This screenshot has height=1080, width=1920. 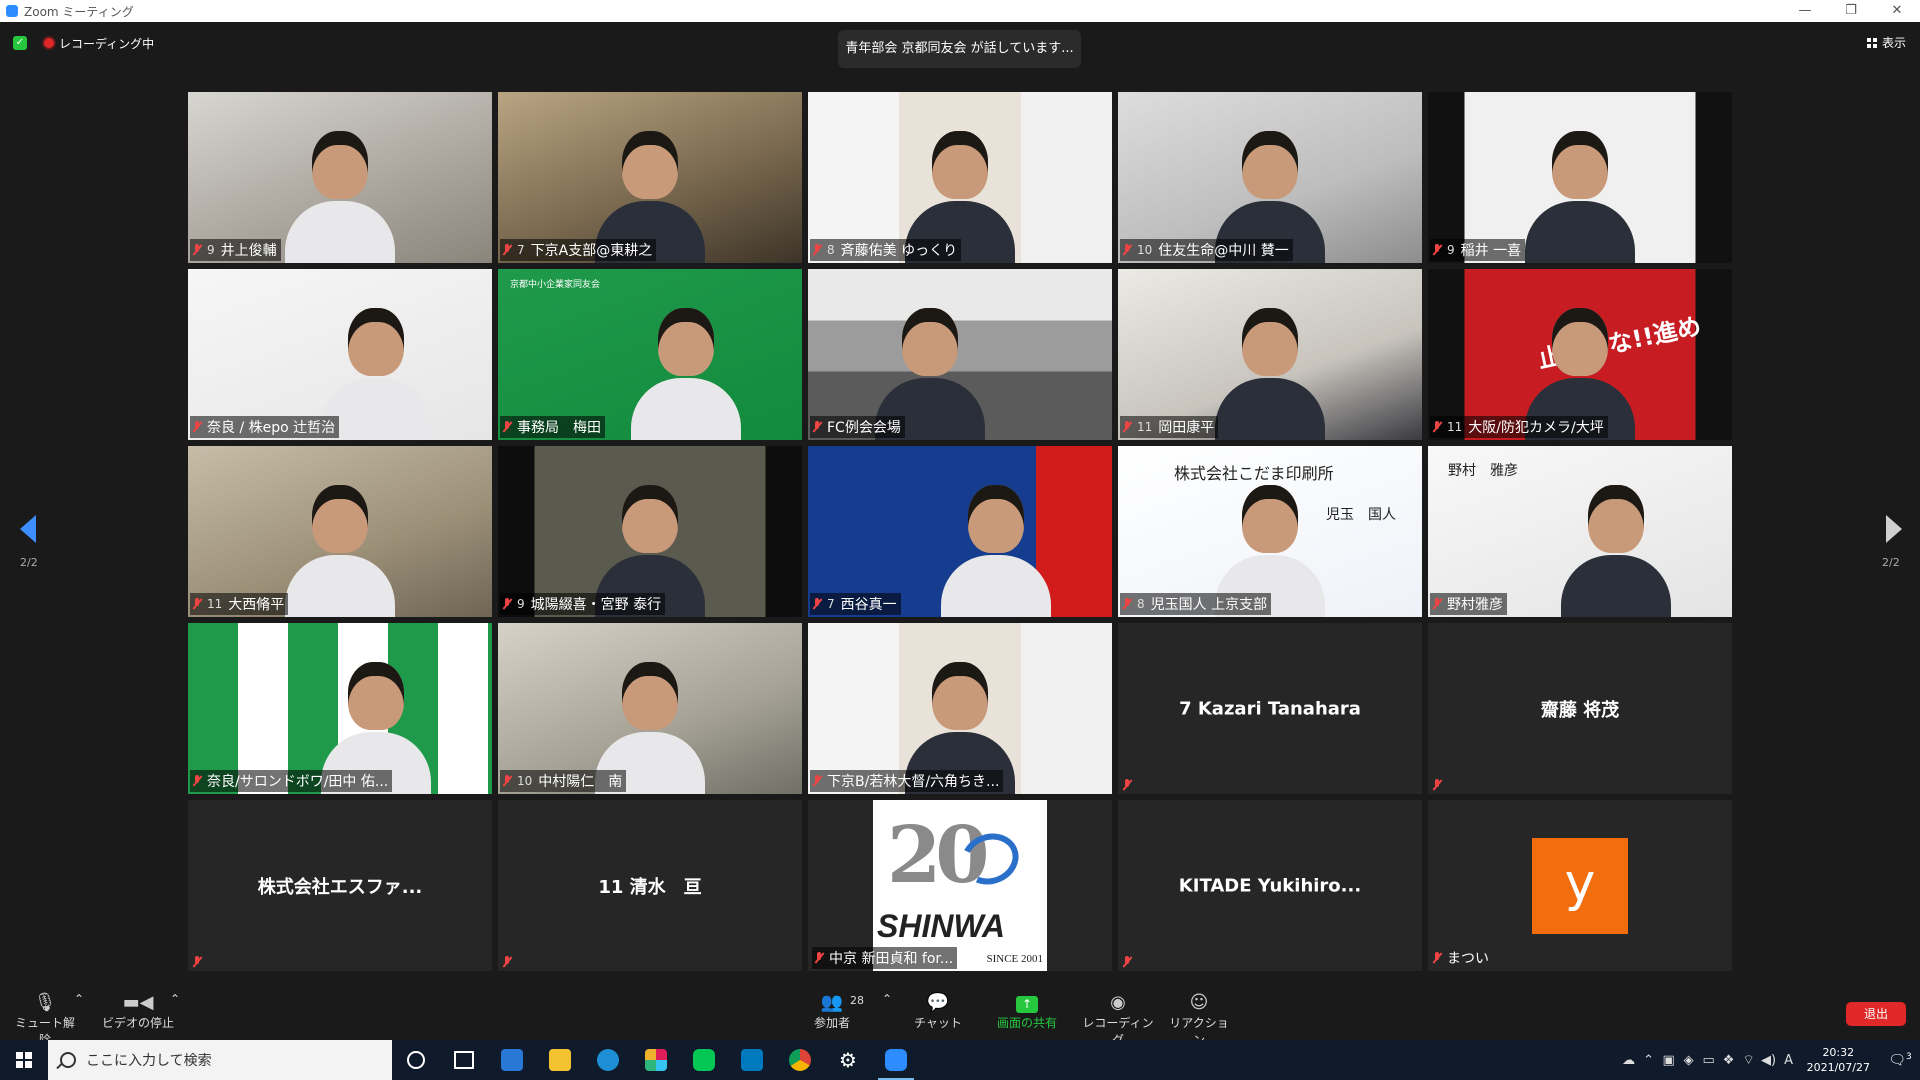 I want to click on participant-tile: 11 岡田康平, so click(x=1270, y=354).